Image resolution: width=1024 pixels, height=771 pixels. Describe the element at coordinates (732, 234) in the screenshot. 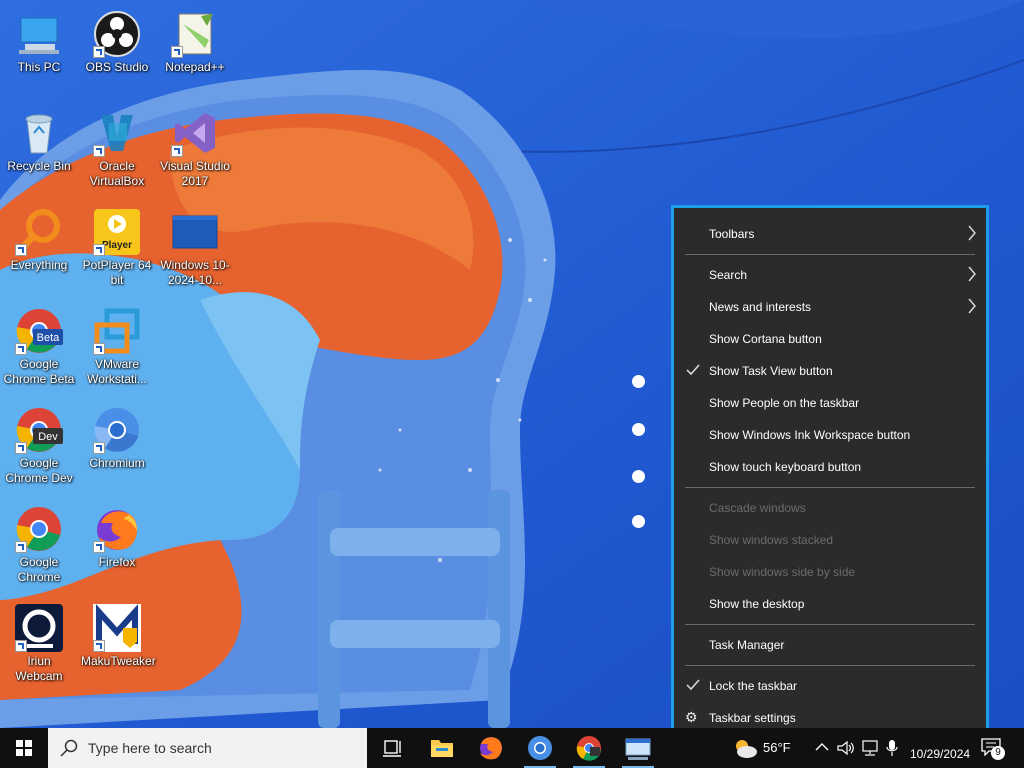

I see `menu-item-label: Toolbars` at that location.